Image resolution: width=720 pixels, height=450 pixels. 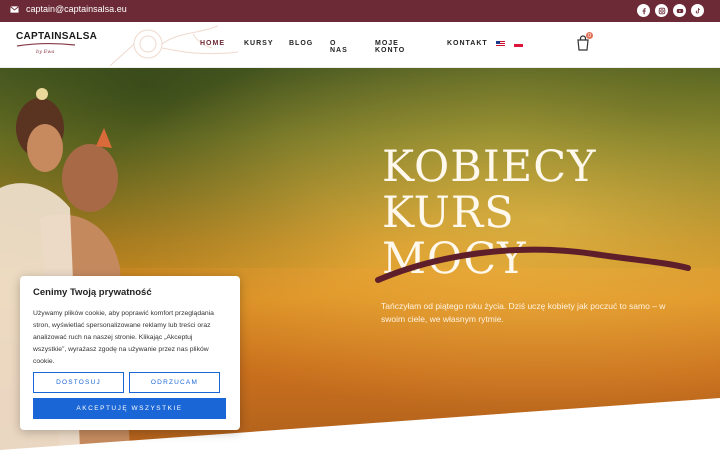 What do you see at coordinates (259, 43) in the screenshot?
I see `nav-item-kursy: KURSY` at bounding box center [259, 43].